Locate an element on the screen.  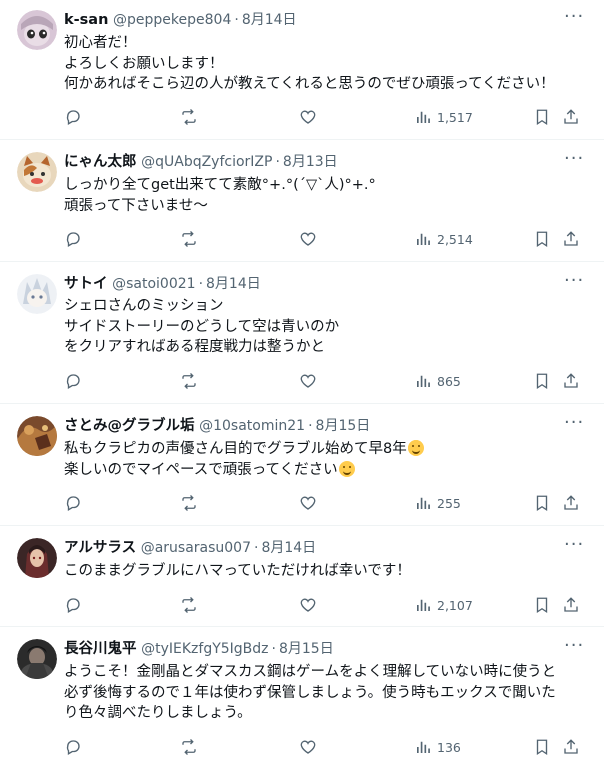
view-count: 136 is located at coordinates (449, 747).